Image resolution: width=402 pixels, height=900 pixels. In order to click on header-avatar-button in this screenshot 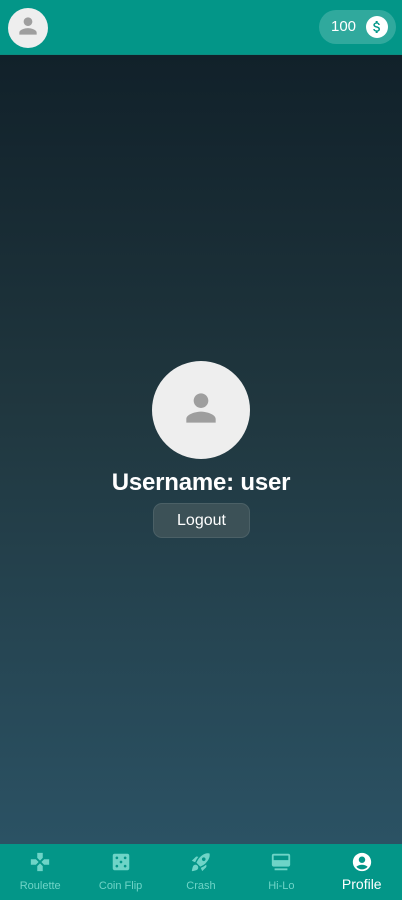, I will do `click(28, 28)`.